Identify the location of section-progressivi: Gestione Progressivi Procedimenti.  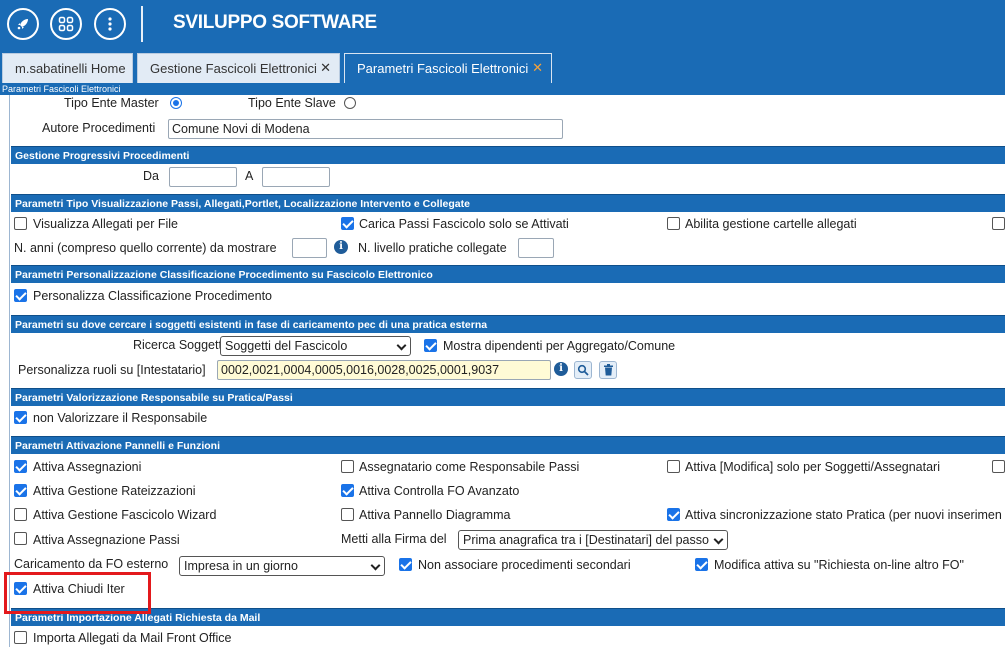
(508, 155).